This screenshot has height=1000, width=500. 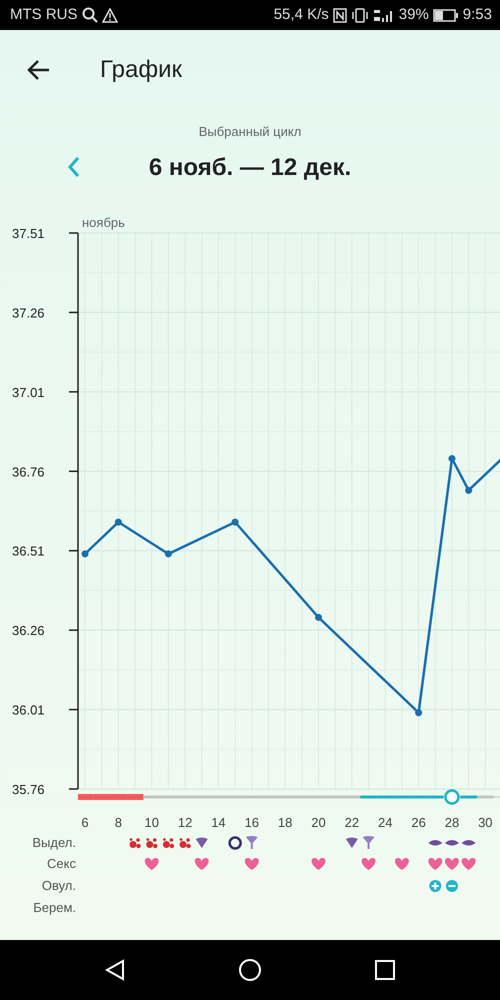 I want to click on network-speed: 55,4 K/s, so click(x=301, y=14).